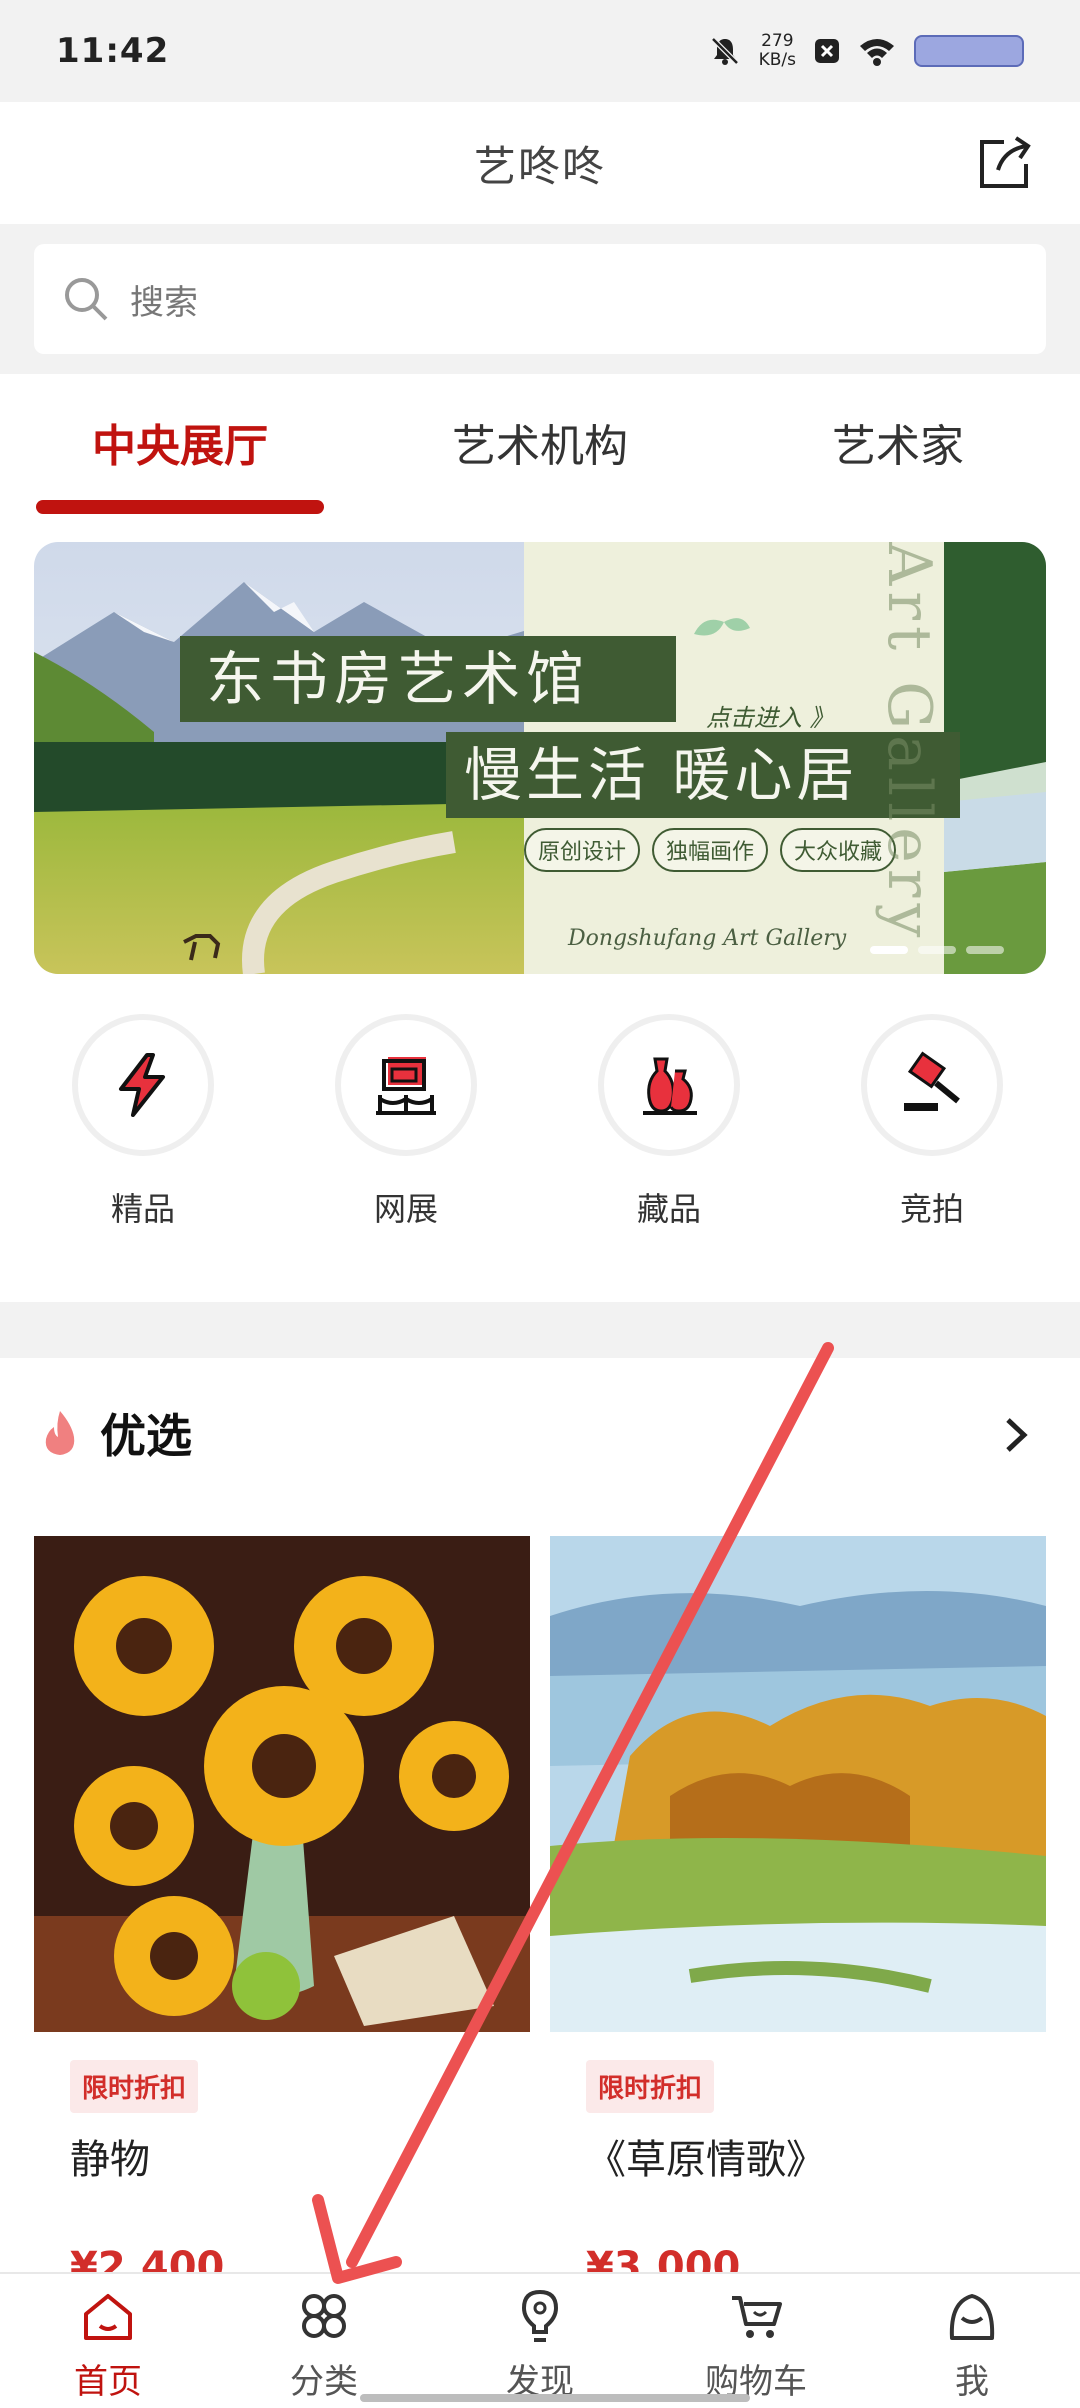 This screenshot has height=2408, width=1080. I want to click on product-title: 《草原情歌》, so click(816, 2156).